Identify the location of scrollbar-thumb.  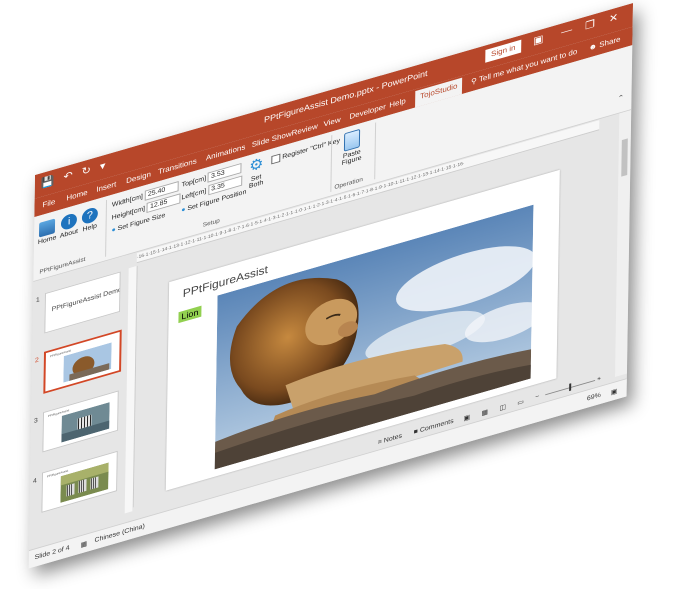
(624, 157).